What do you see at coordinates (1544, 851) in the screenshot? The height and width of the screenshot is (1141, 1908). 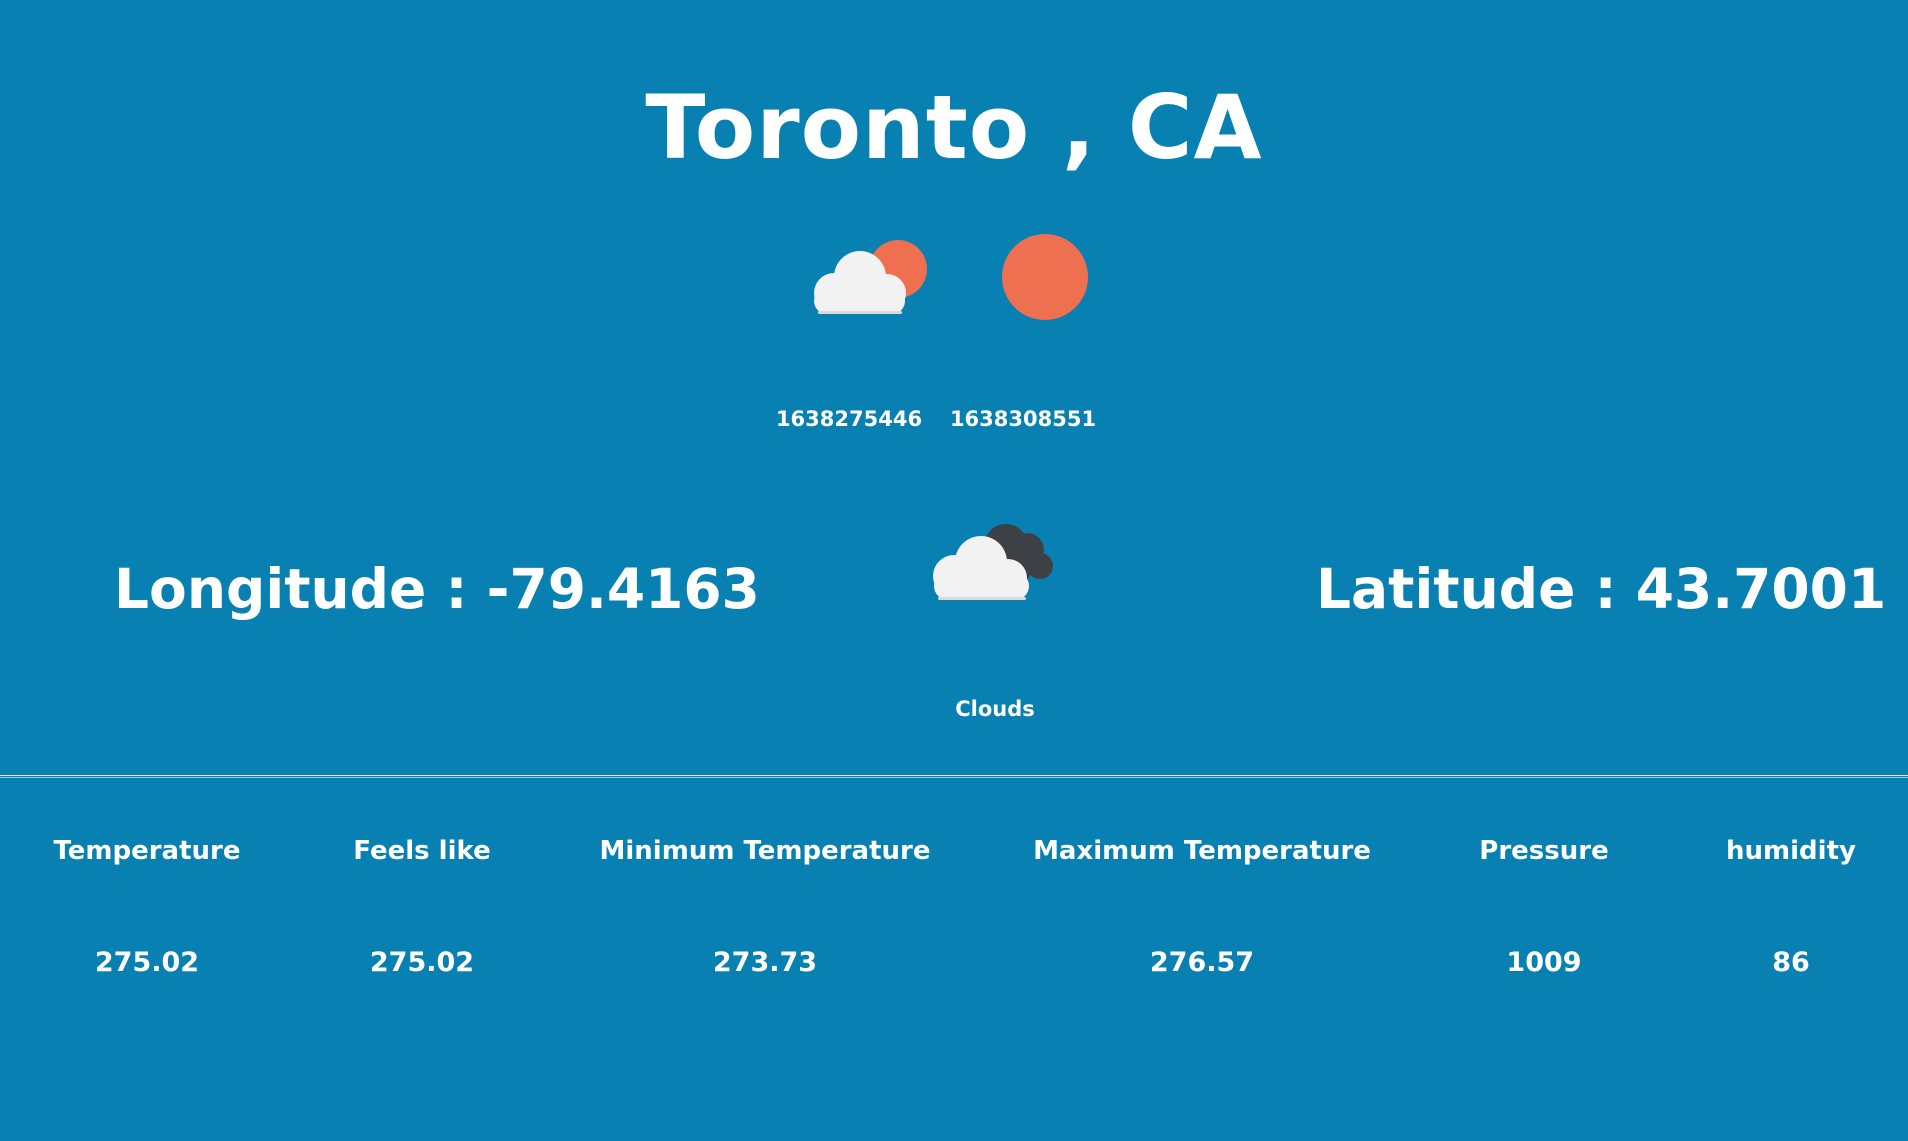 I see `stat-label: Pressure` at bounding box center [1544, 851].